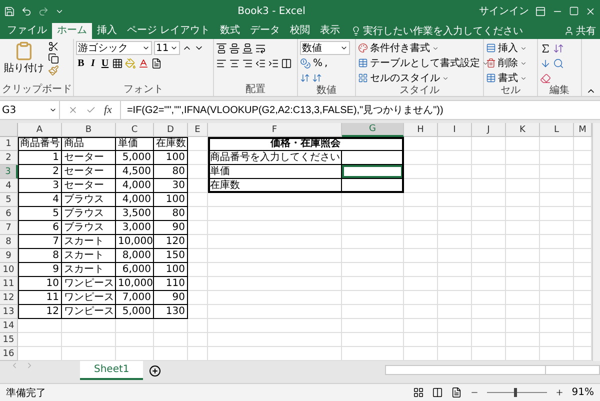  What do you see at coordinates (9, 256) in the screenshot?
I see `row-header: 9` at bounding box center [9, 256].